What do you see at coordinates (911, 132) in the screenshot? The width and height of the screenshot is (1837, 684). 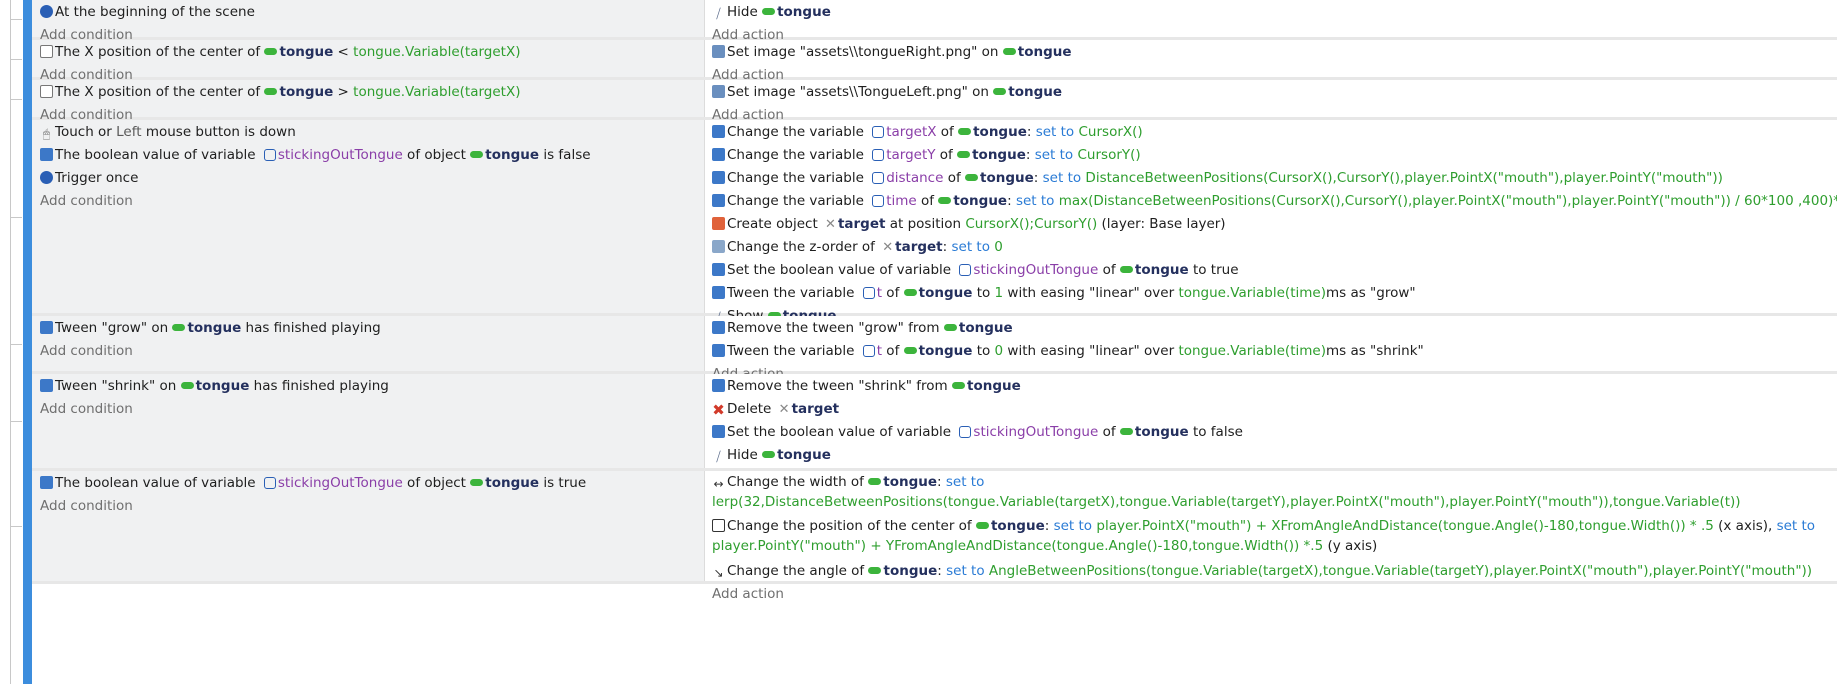 I see `variable-name: targetX` at bounding box center [911, 132].